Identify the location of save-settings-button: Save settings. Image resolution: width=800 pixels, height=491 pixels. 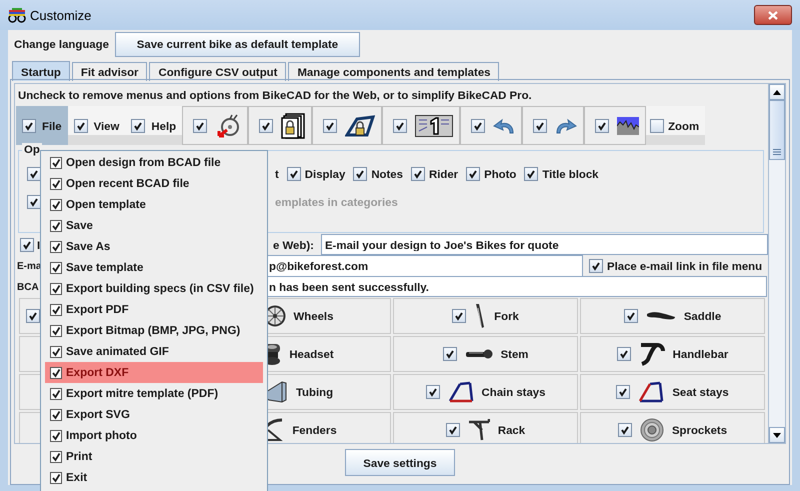
(400, 462).